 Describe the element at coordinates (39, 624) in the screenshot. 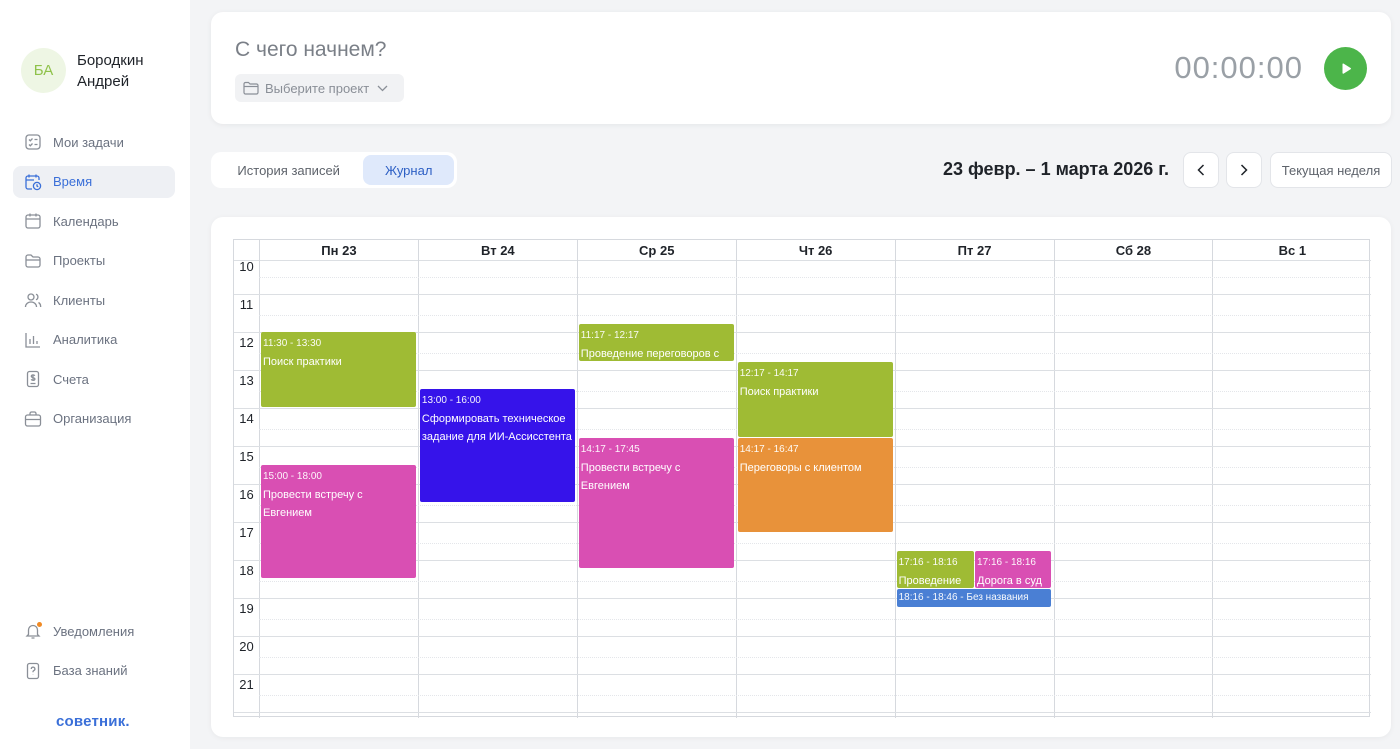

I see `notification-dot` at that location.